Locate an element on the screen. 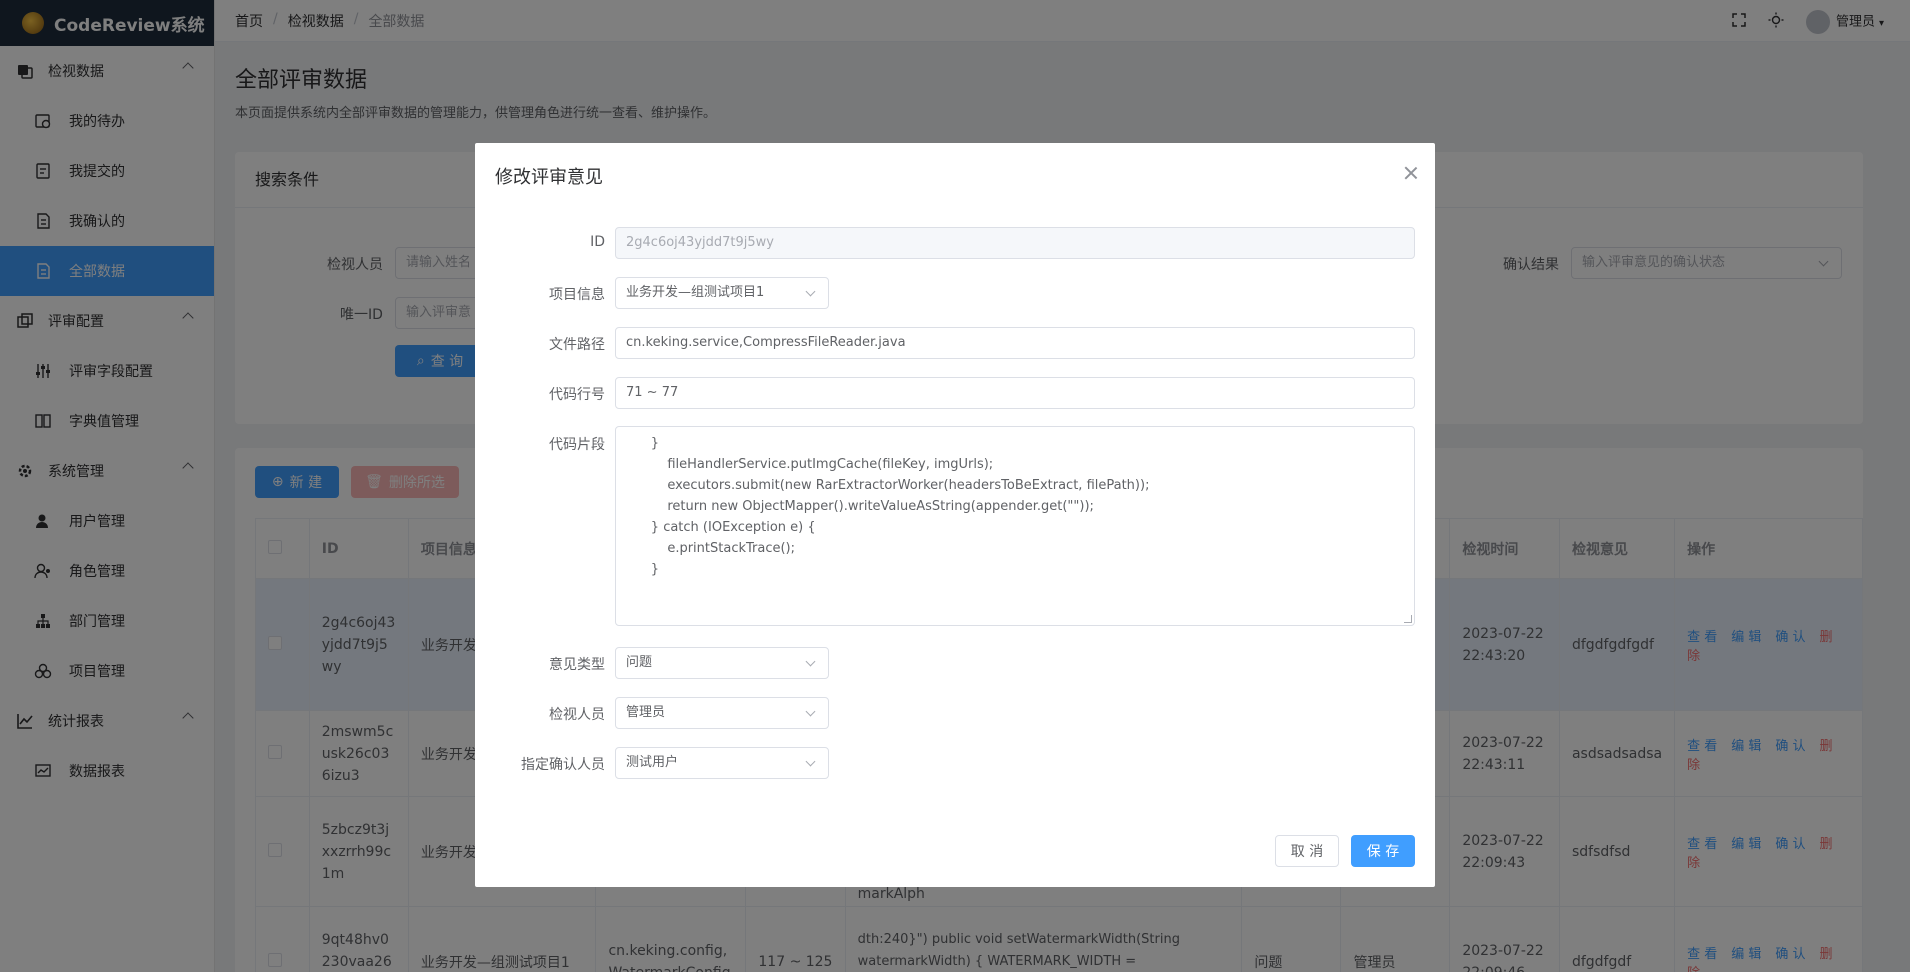  file-path-label: 文件路径 is located at coordinates (577, 345).